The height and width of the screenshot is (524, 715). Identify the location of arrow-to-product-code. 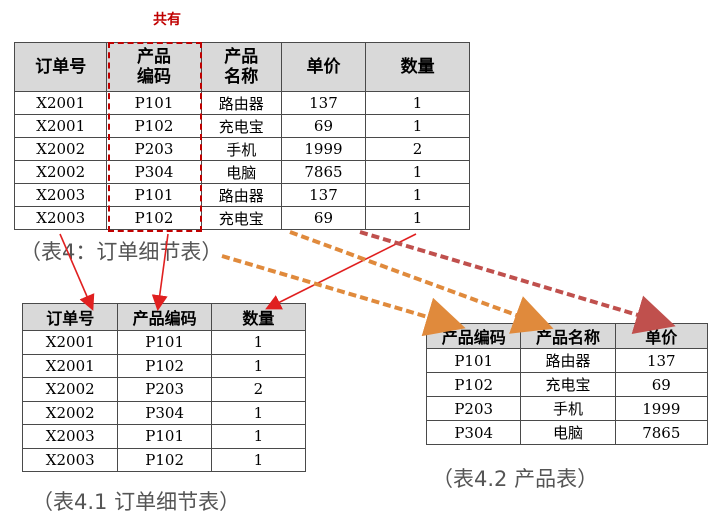
(343, 295).